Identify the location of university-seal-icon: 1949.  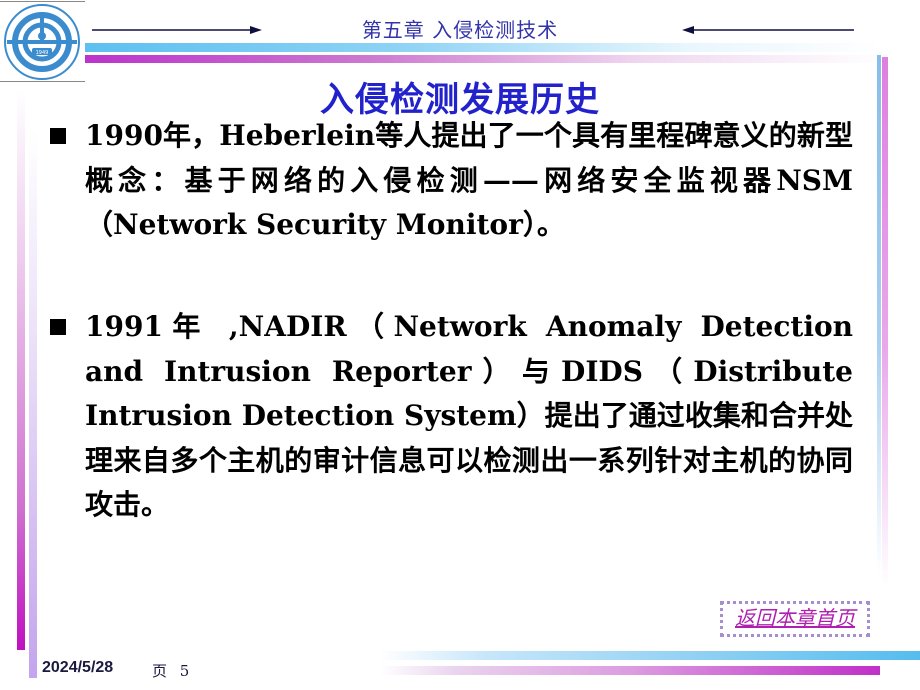
(42, 42).